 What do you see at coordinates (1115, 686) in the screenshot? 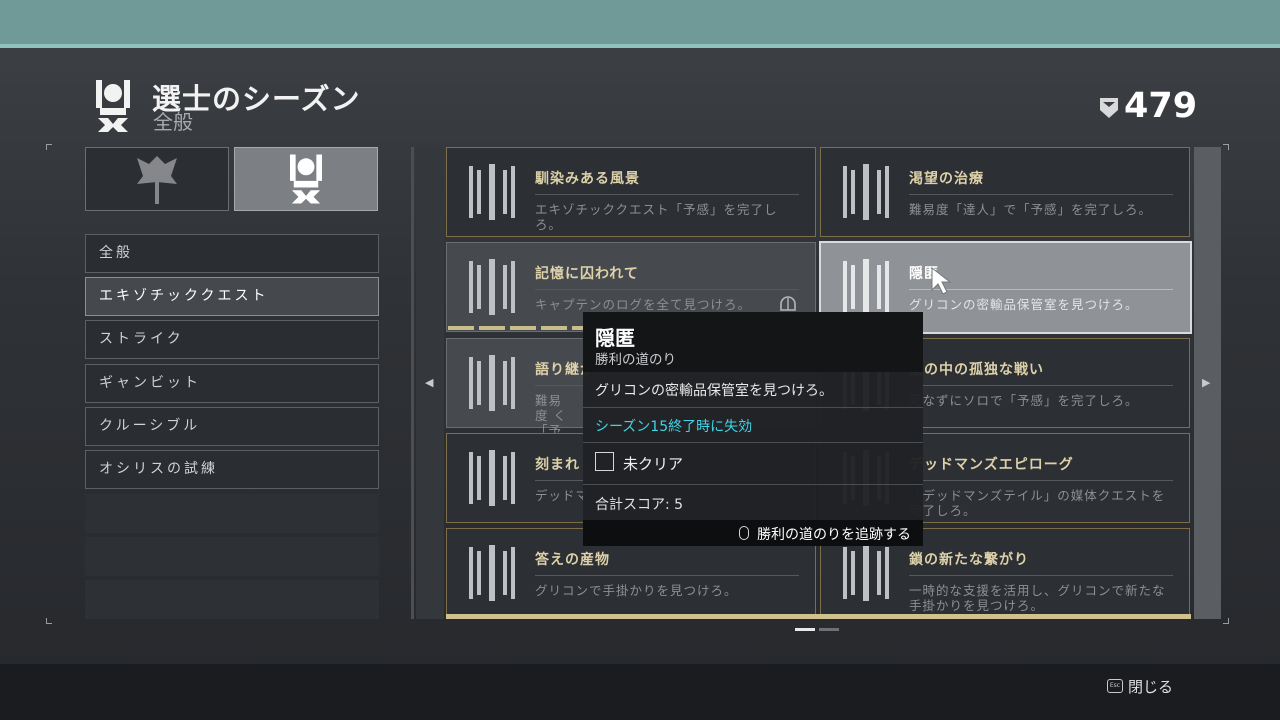
I see `esc-key-icon: Esc` at bounding box center [1115, 686].